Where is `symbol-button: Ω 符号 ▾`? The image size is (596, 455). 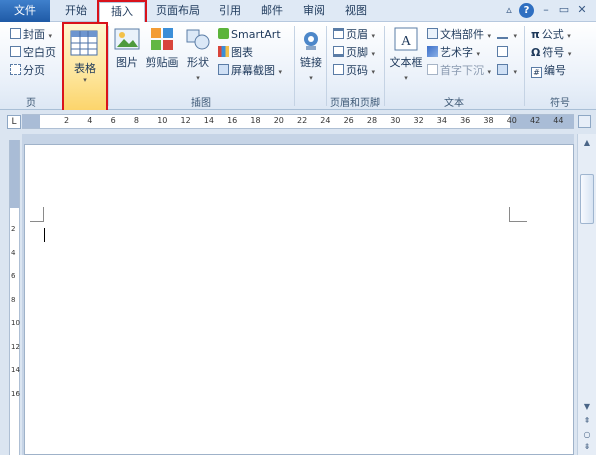
symbol-button: Ω 符号 ▾ is located at coordinates (551, 52).